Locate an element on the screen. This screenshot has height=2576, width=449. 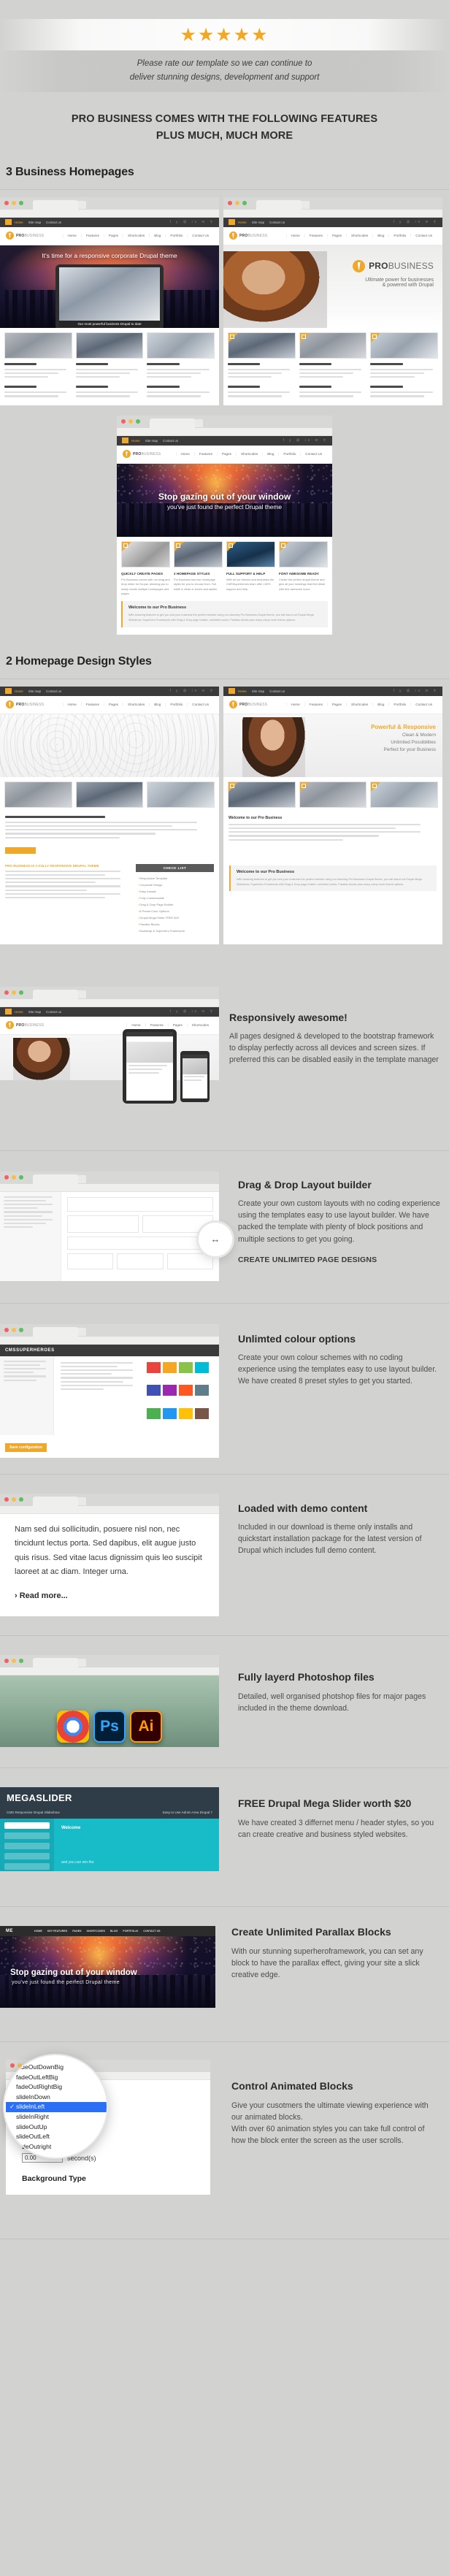
parallax-menu-4: BLOG is located at coordinates (114, 1931).